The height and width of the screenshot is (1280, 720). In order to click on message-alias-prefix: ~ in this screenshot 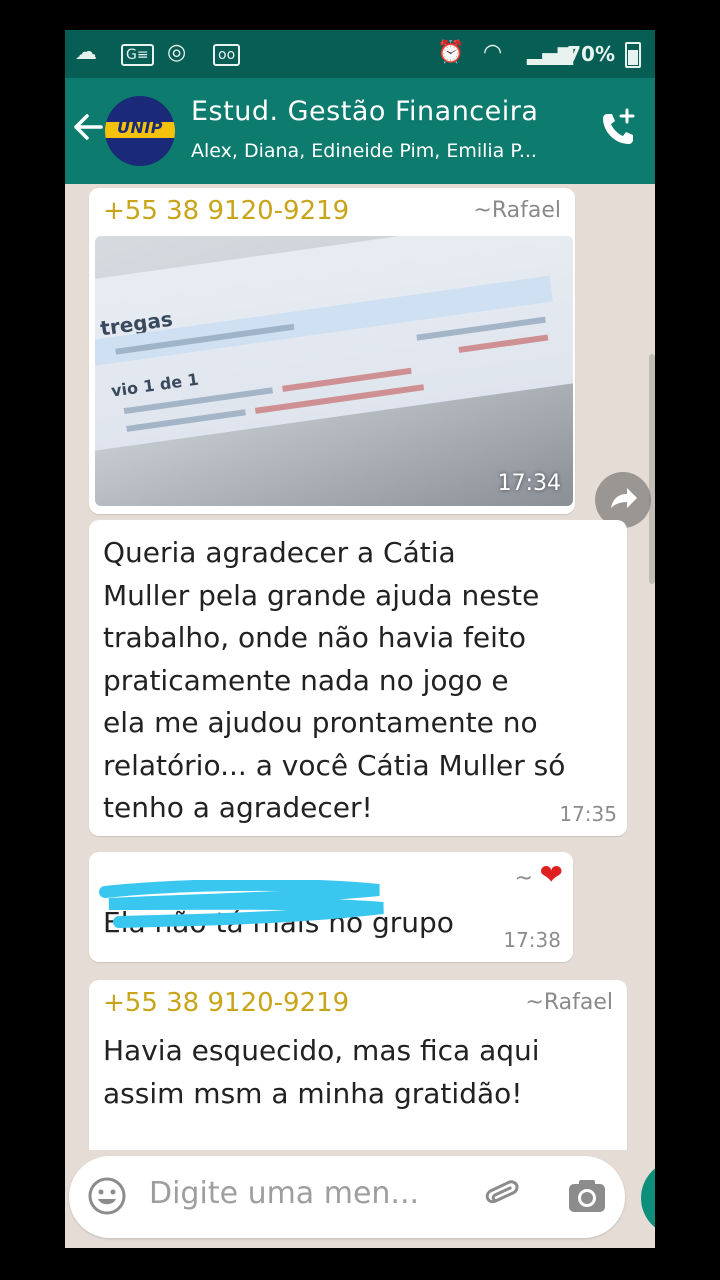, I will do `click(523, 878)`.